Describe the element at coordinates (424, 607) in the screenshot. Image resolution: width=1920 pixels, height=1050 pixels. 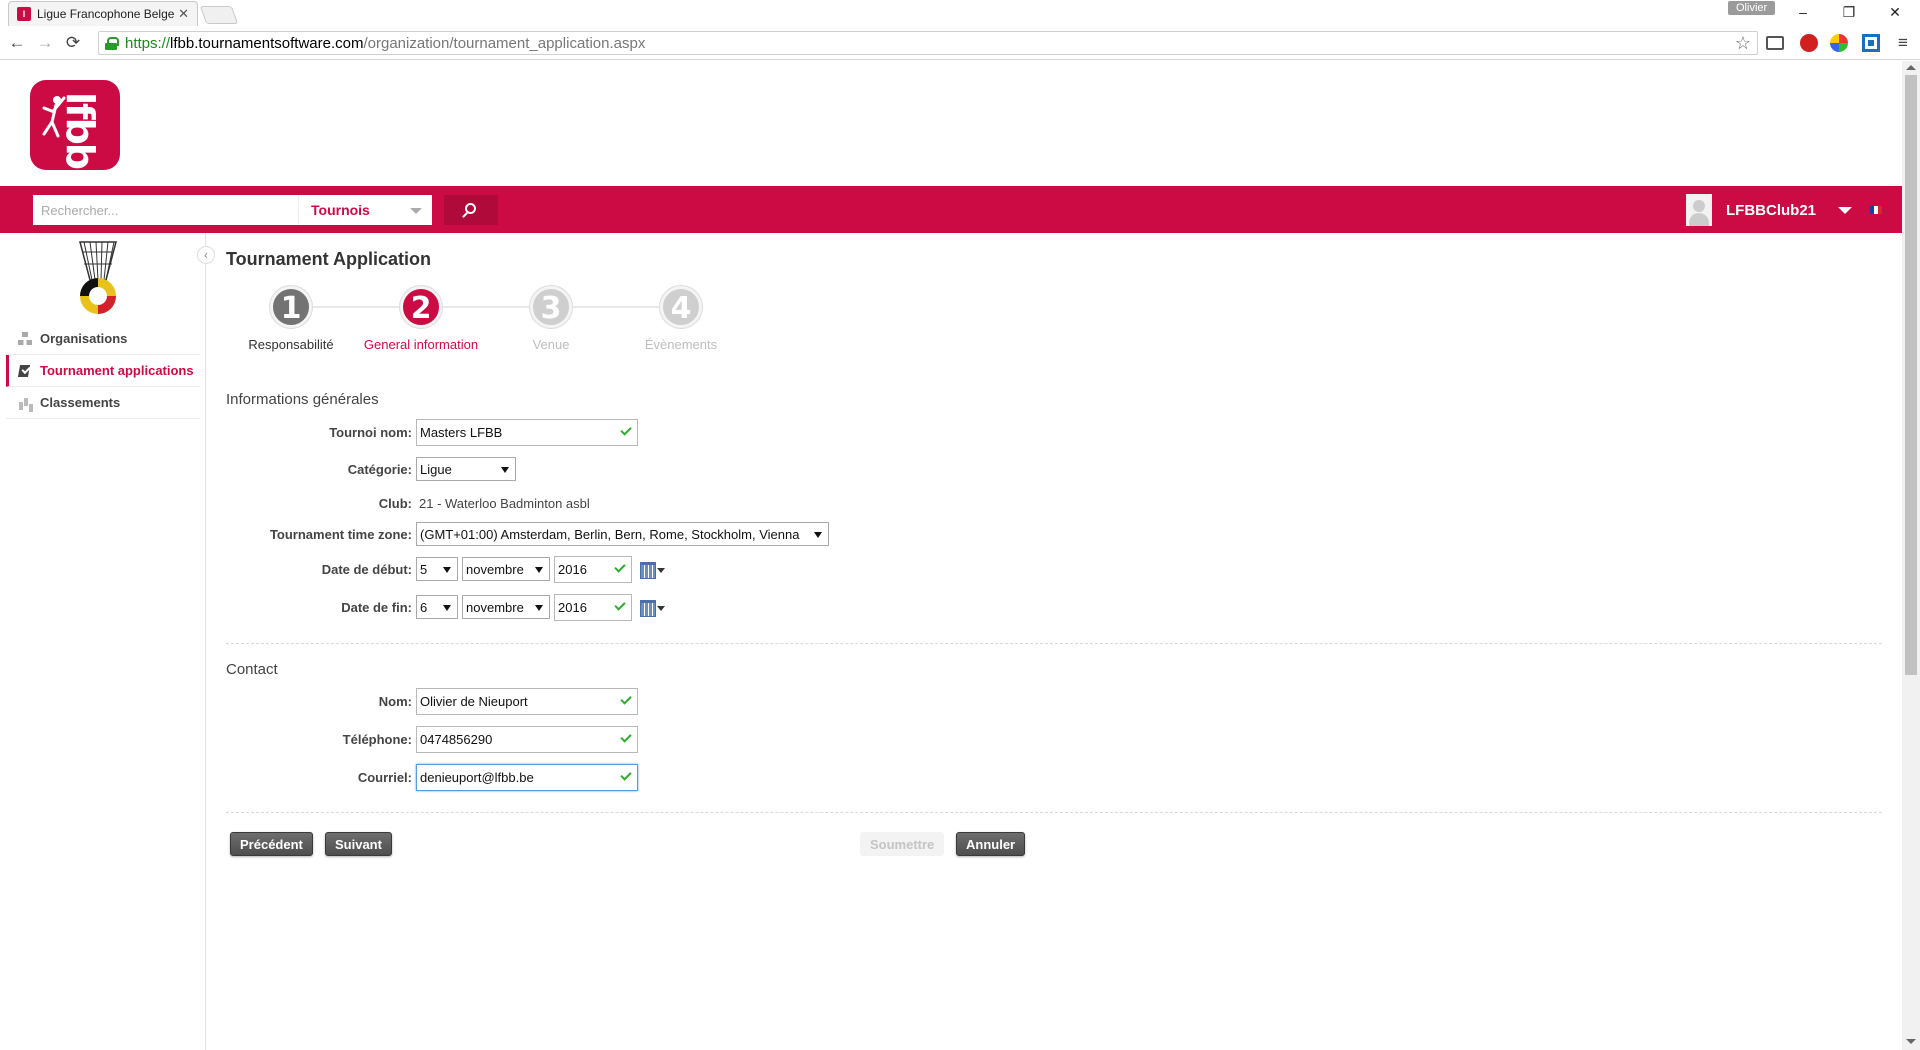
I see `end-day-value: 6` at that location.